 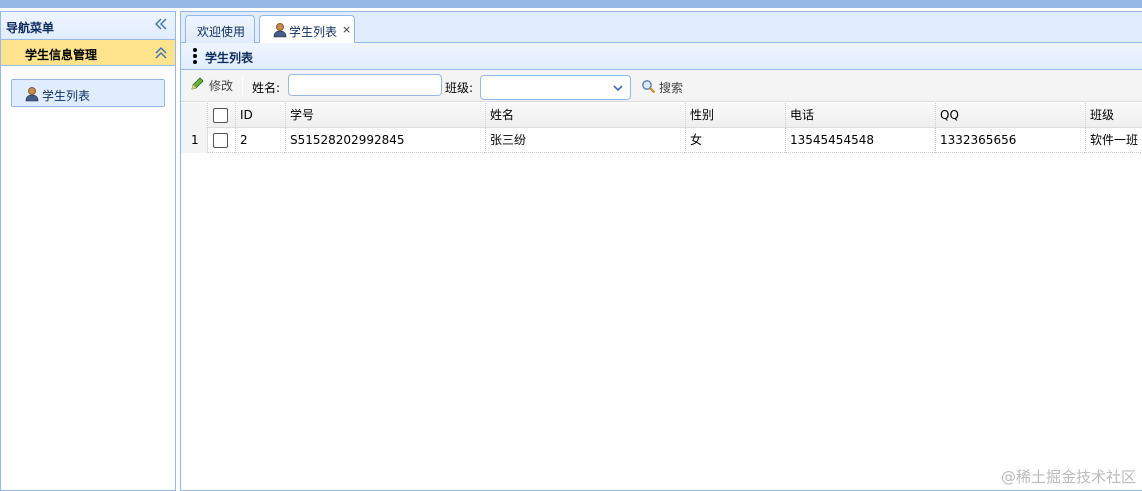 I want to click on row-number: 1, so click(x=194, y=140).